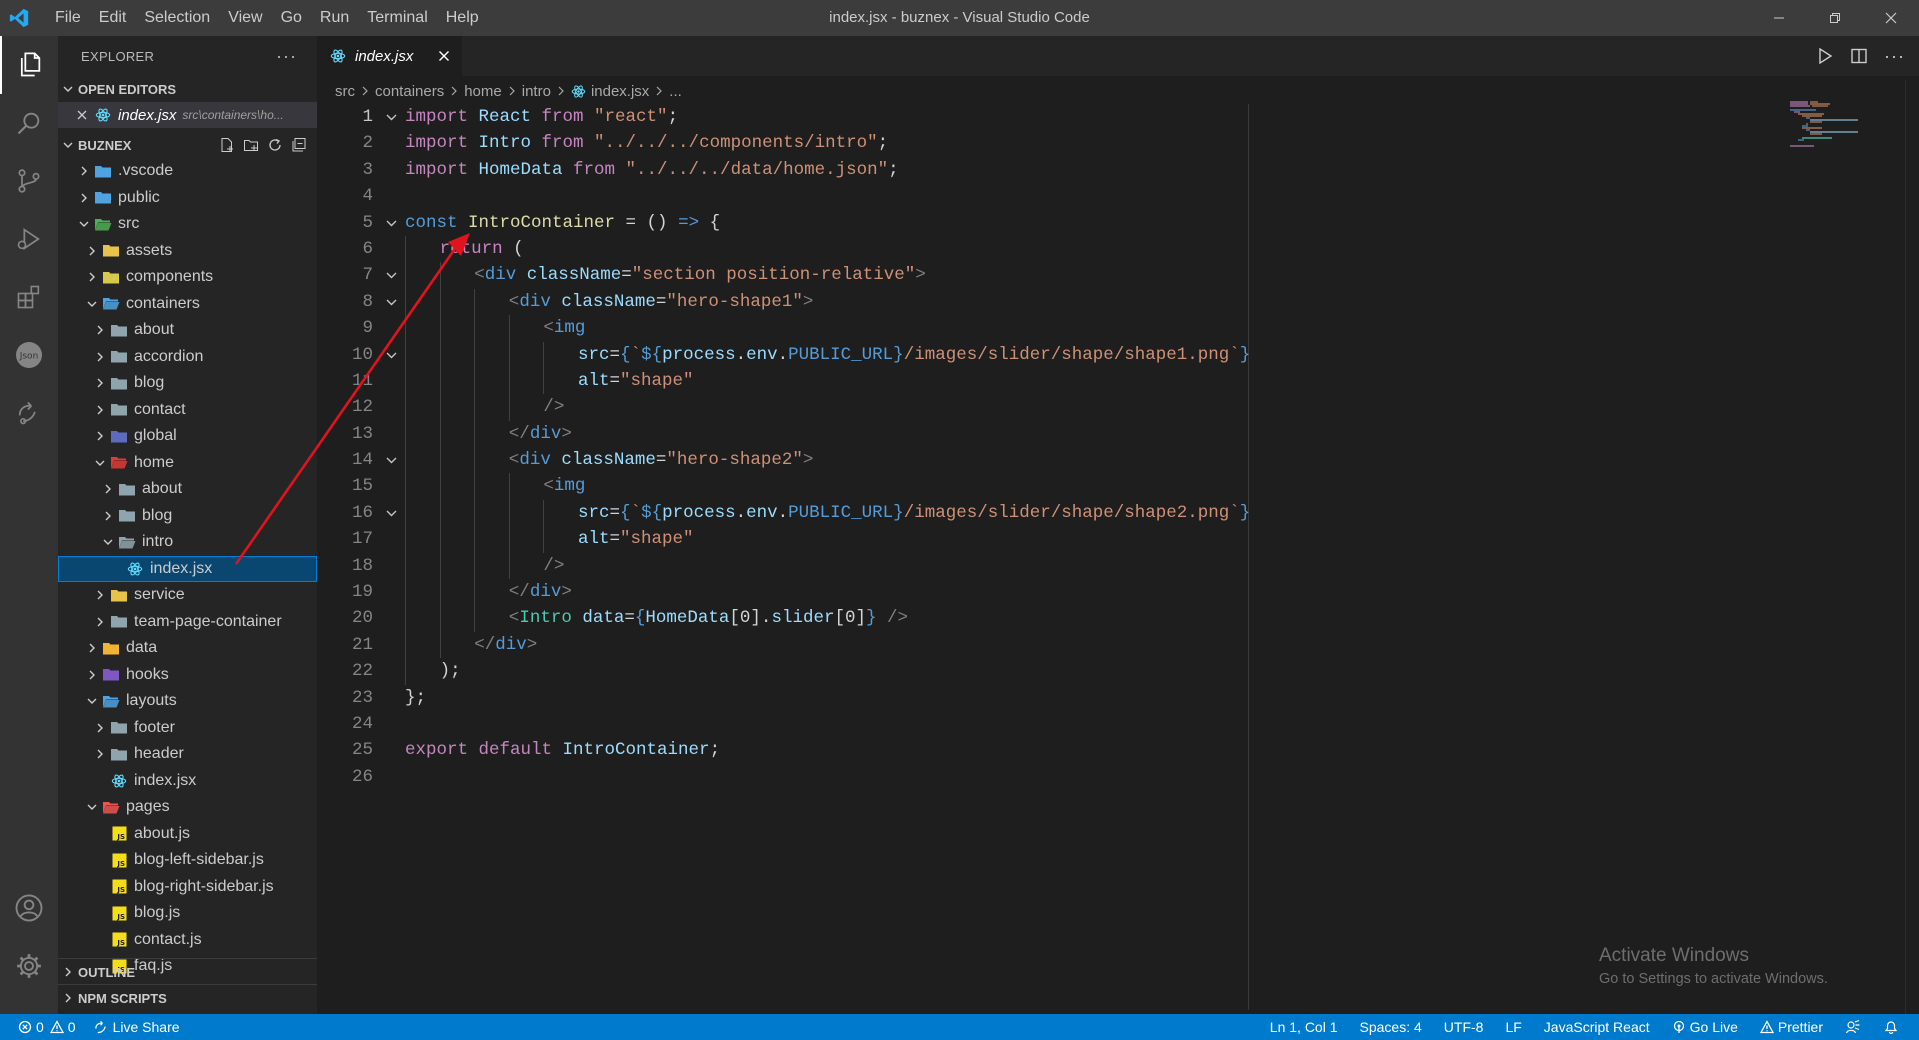 The height and width of the screenshot is (1040, 1919). I want to click on chevron-down-icon, so click(68, 145).